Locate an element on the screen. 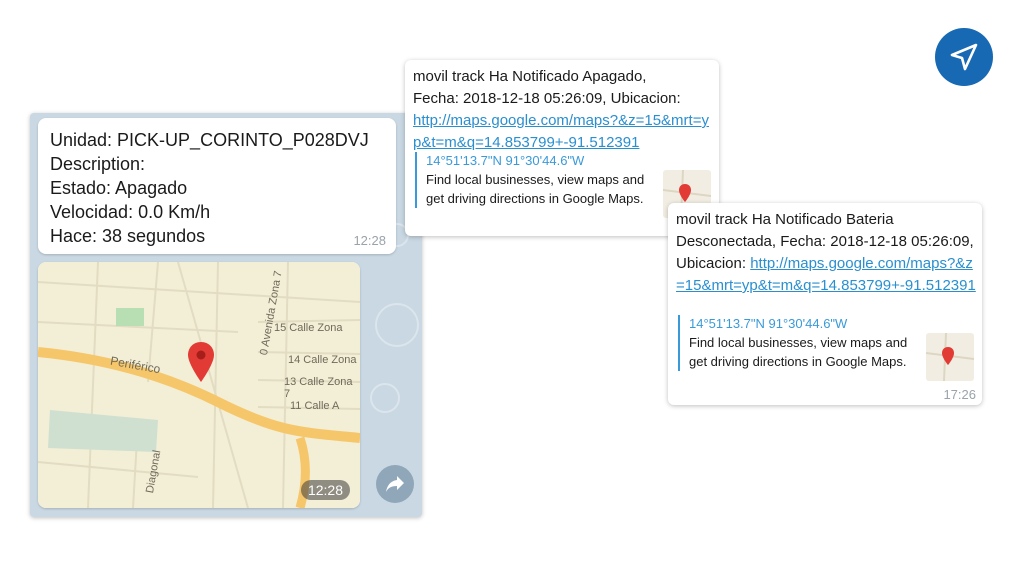 The height and width of the screenshot is (576, 1024). notification-title: movil track Ha Notificado Apagado, is located at coordinates (530, 76).